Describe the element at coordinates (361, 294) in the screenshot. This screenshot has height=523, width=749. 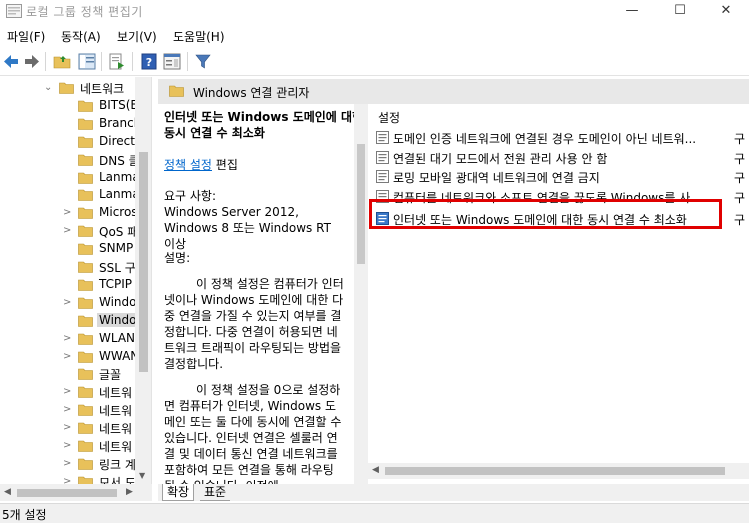
I see `description-scrollbar` at that location.